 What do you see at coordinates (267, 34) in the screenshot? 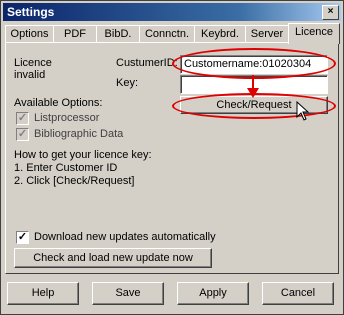
I see `tab-server: Server` at bounding box center [267, 34].